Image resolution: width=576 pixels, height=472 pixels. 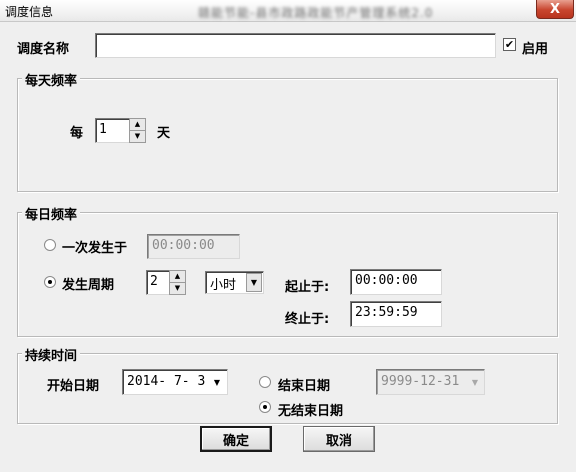 What do you see at coordinates (88, 285) in the screenshot?
I see `periodic-label: 发生周期` at bounding box center [88, 285].